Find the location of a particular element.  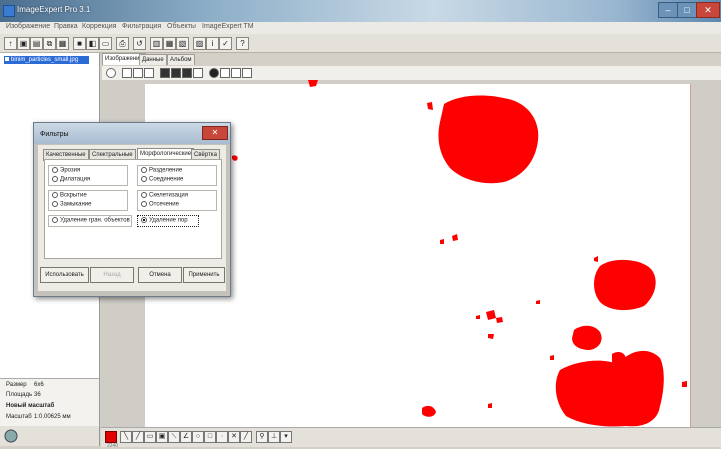

group-separation-connection: Разделение Соединение is located at coordinates (177, 175).